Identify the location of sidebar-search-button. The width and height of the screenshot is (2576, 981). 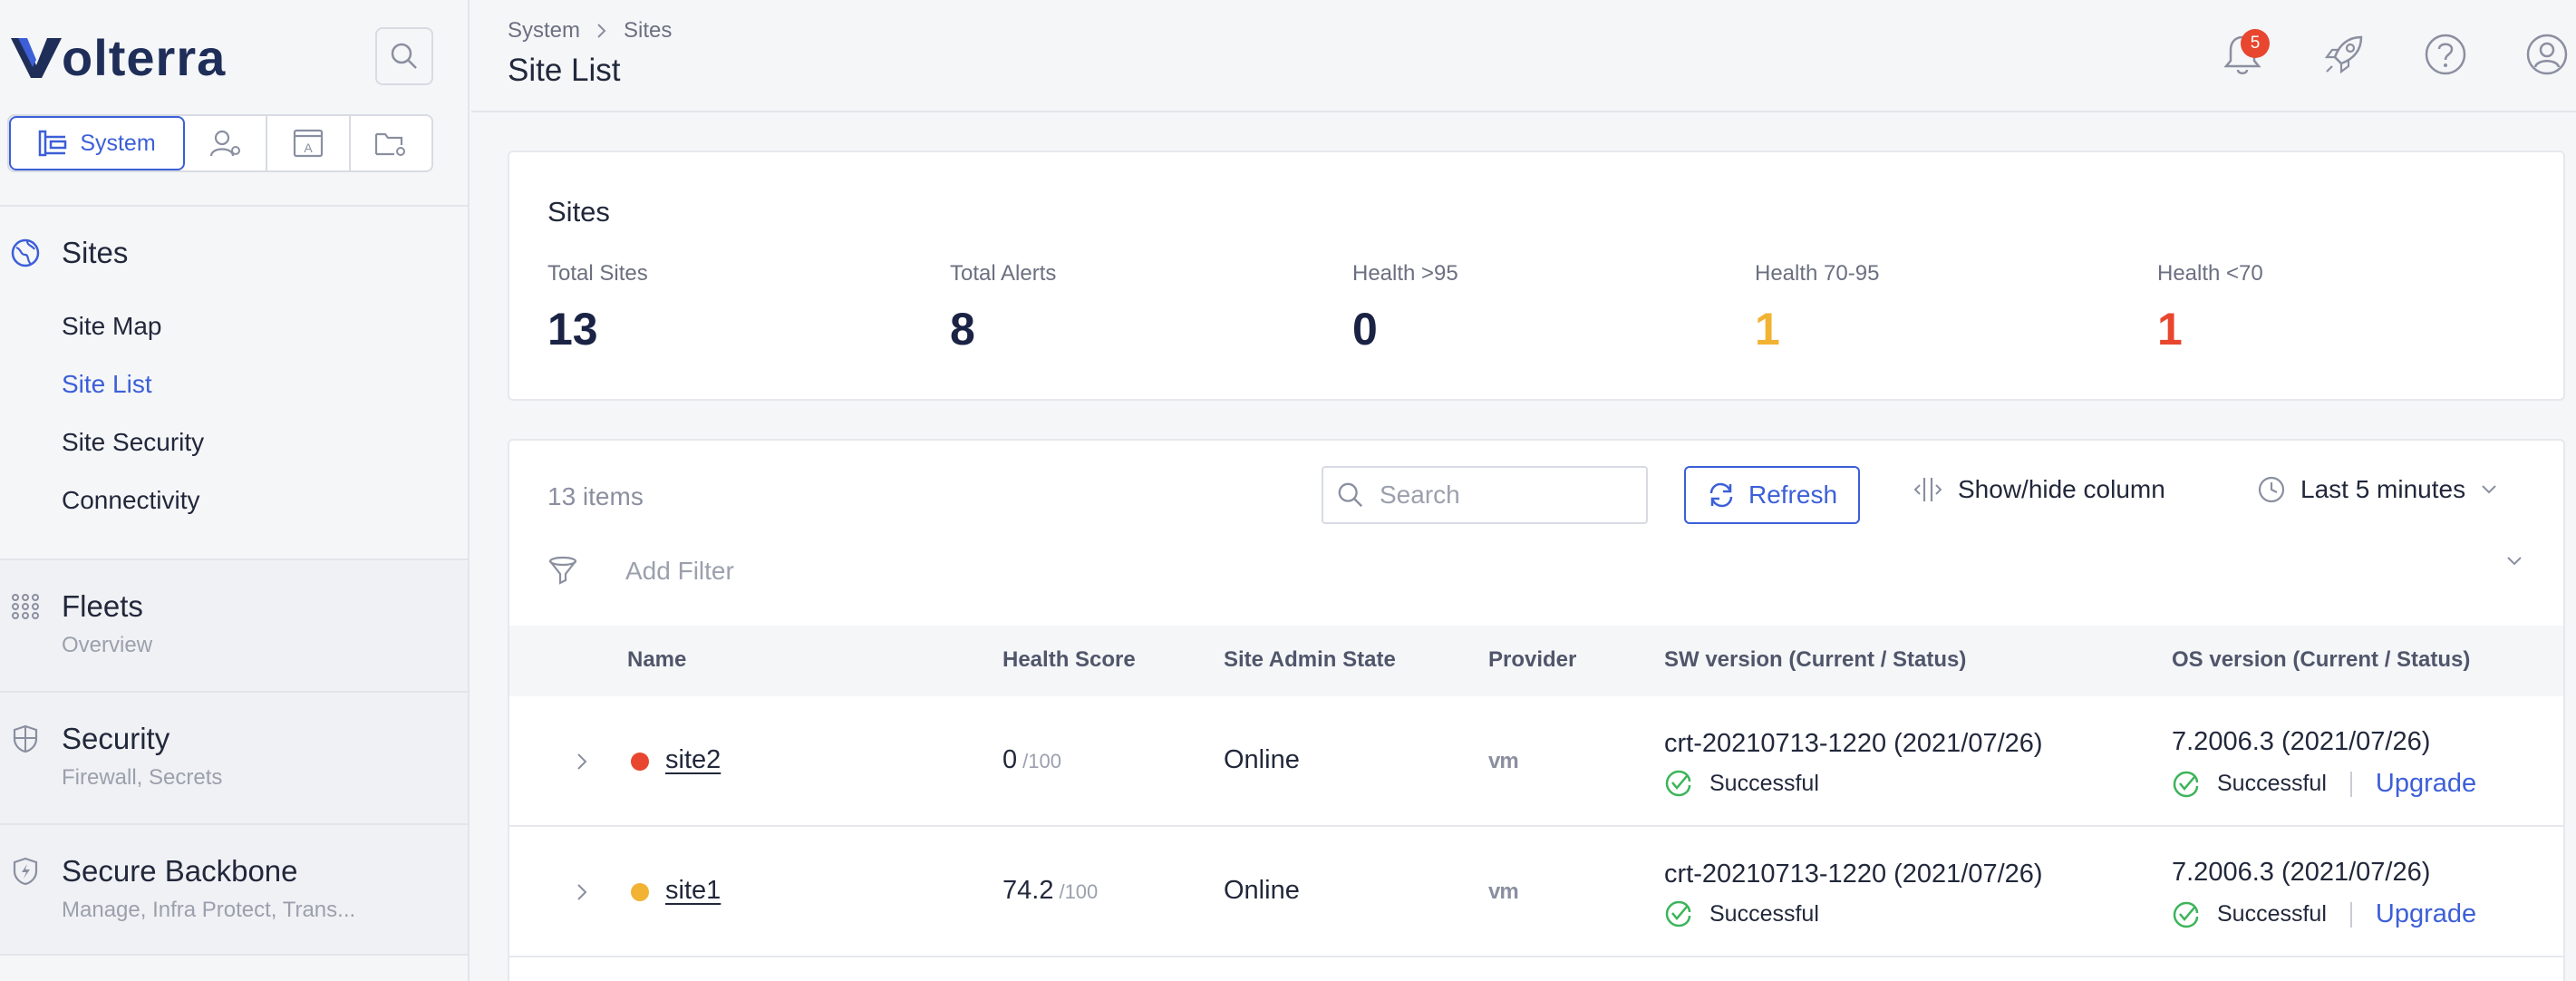
(404, 56).